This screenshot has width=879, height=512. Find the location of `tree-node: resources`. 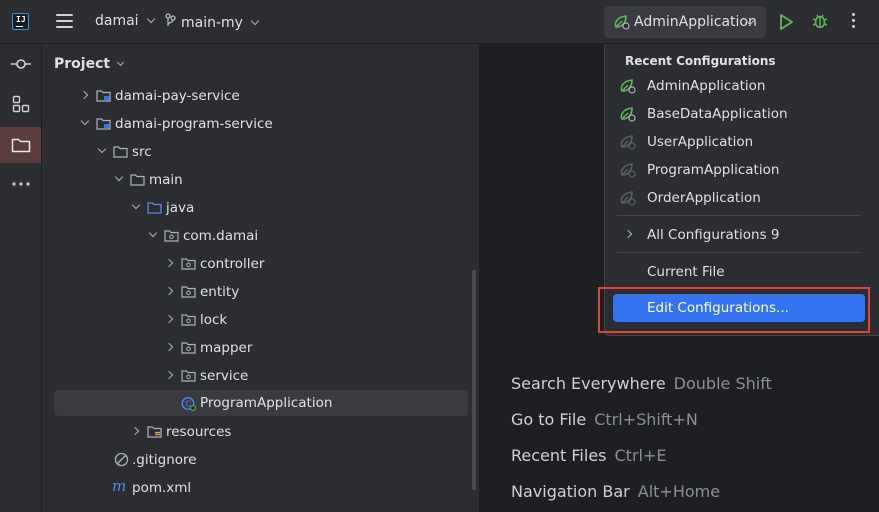

tree-node: resources is located at coordinates (260, 432).